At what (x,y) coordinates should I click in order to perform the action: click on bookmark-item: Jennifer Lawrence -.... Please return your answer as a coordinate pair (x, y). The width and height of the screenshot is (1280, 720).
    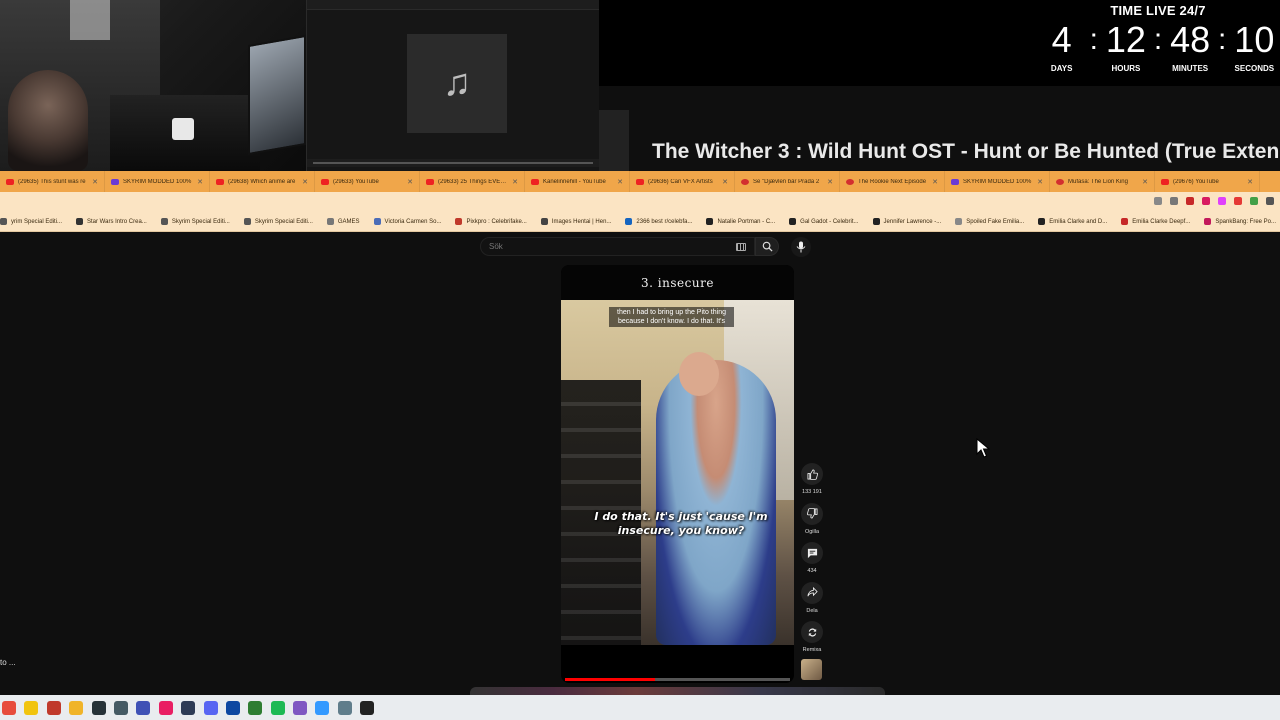
    Looking at the image, I should click on (906, 221).